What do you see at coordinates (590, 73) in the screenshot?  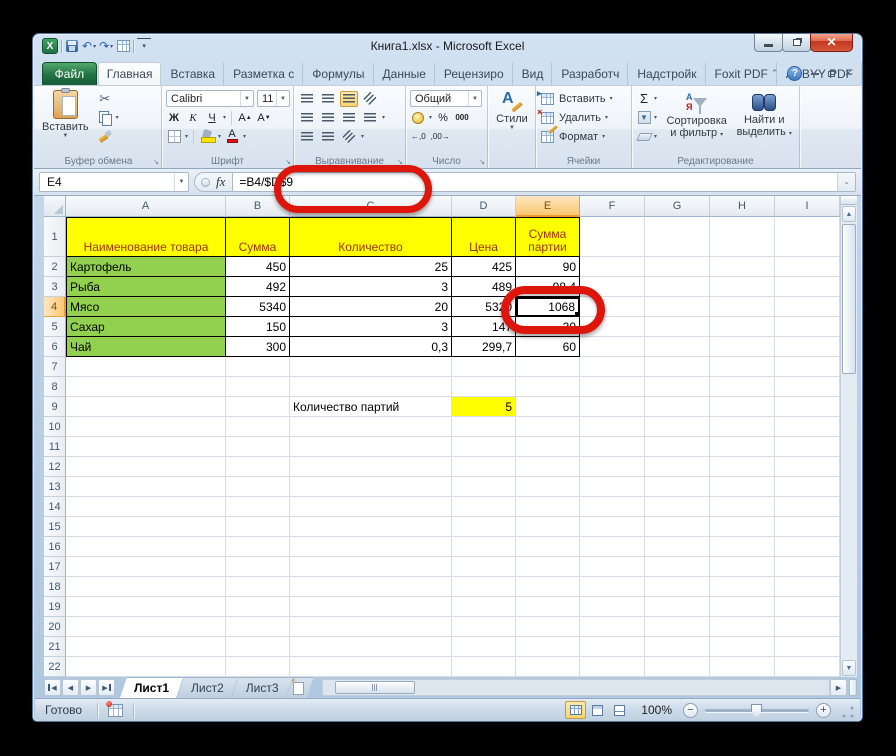 I see `tab-Разработч: Разработч` at bounding box center [590, 73].